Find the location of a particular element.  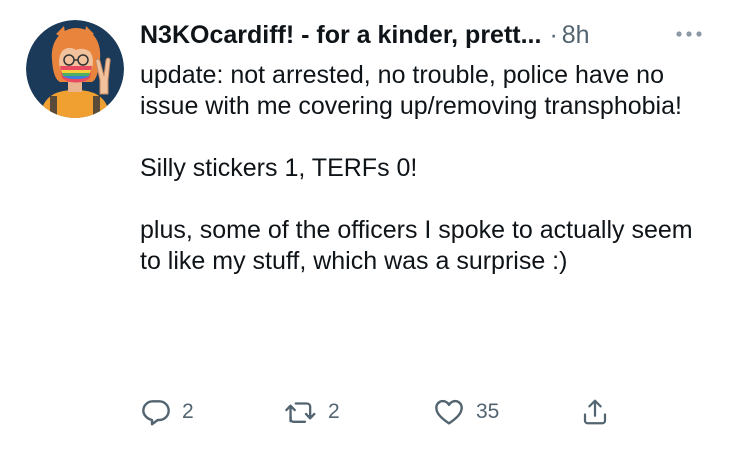

share-icon is located at coordinates (595, 412).